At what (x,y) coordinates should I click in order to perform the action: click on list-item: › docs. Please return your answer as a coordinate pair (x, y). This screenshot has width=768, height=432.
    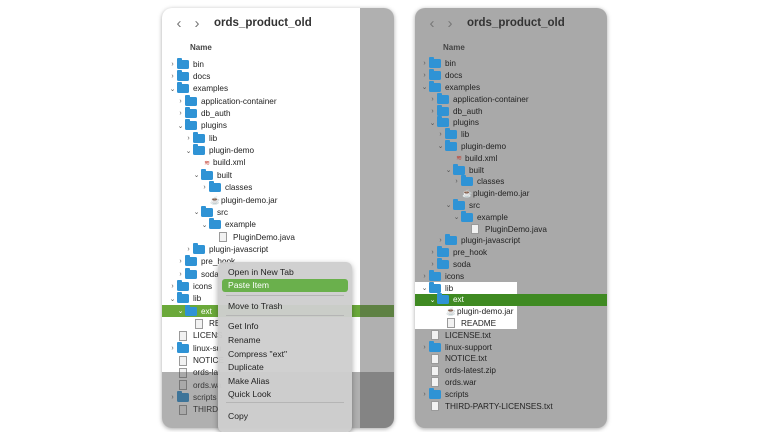
    Looking at the image, I should click on (511, 75).